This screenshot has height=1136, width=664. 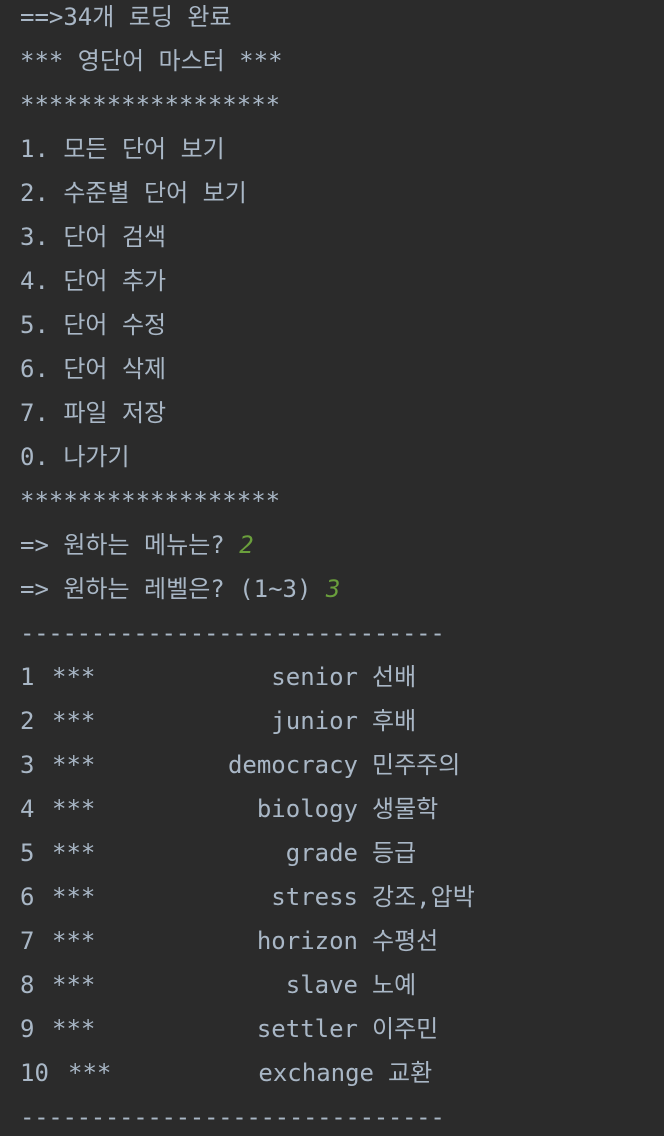 I want to click on word-number: 9, so click(x=27, y=1029).